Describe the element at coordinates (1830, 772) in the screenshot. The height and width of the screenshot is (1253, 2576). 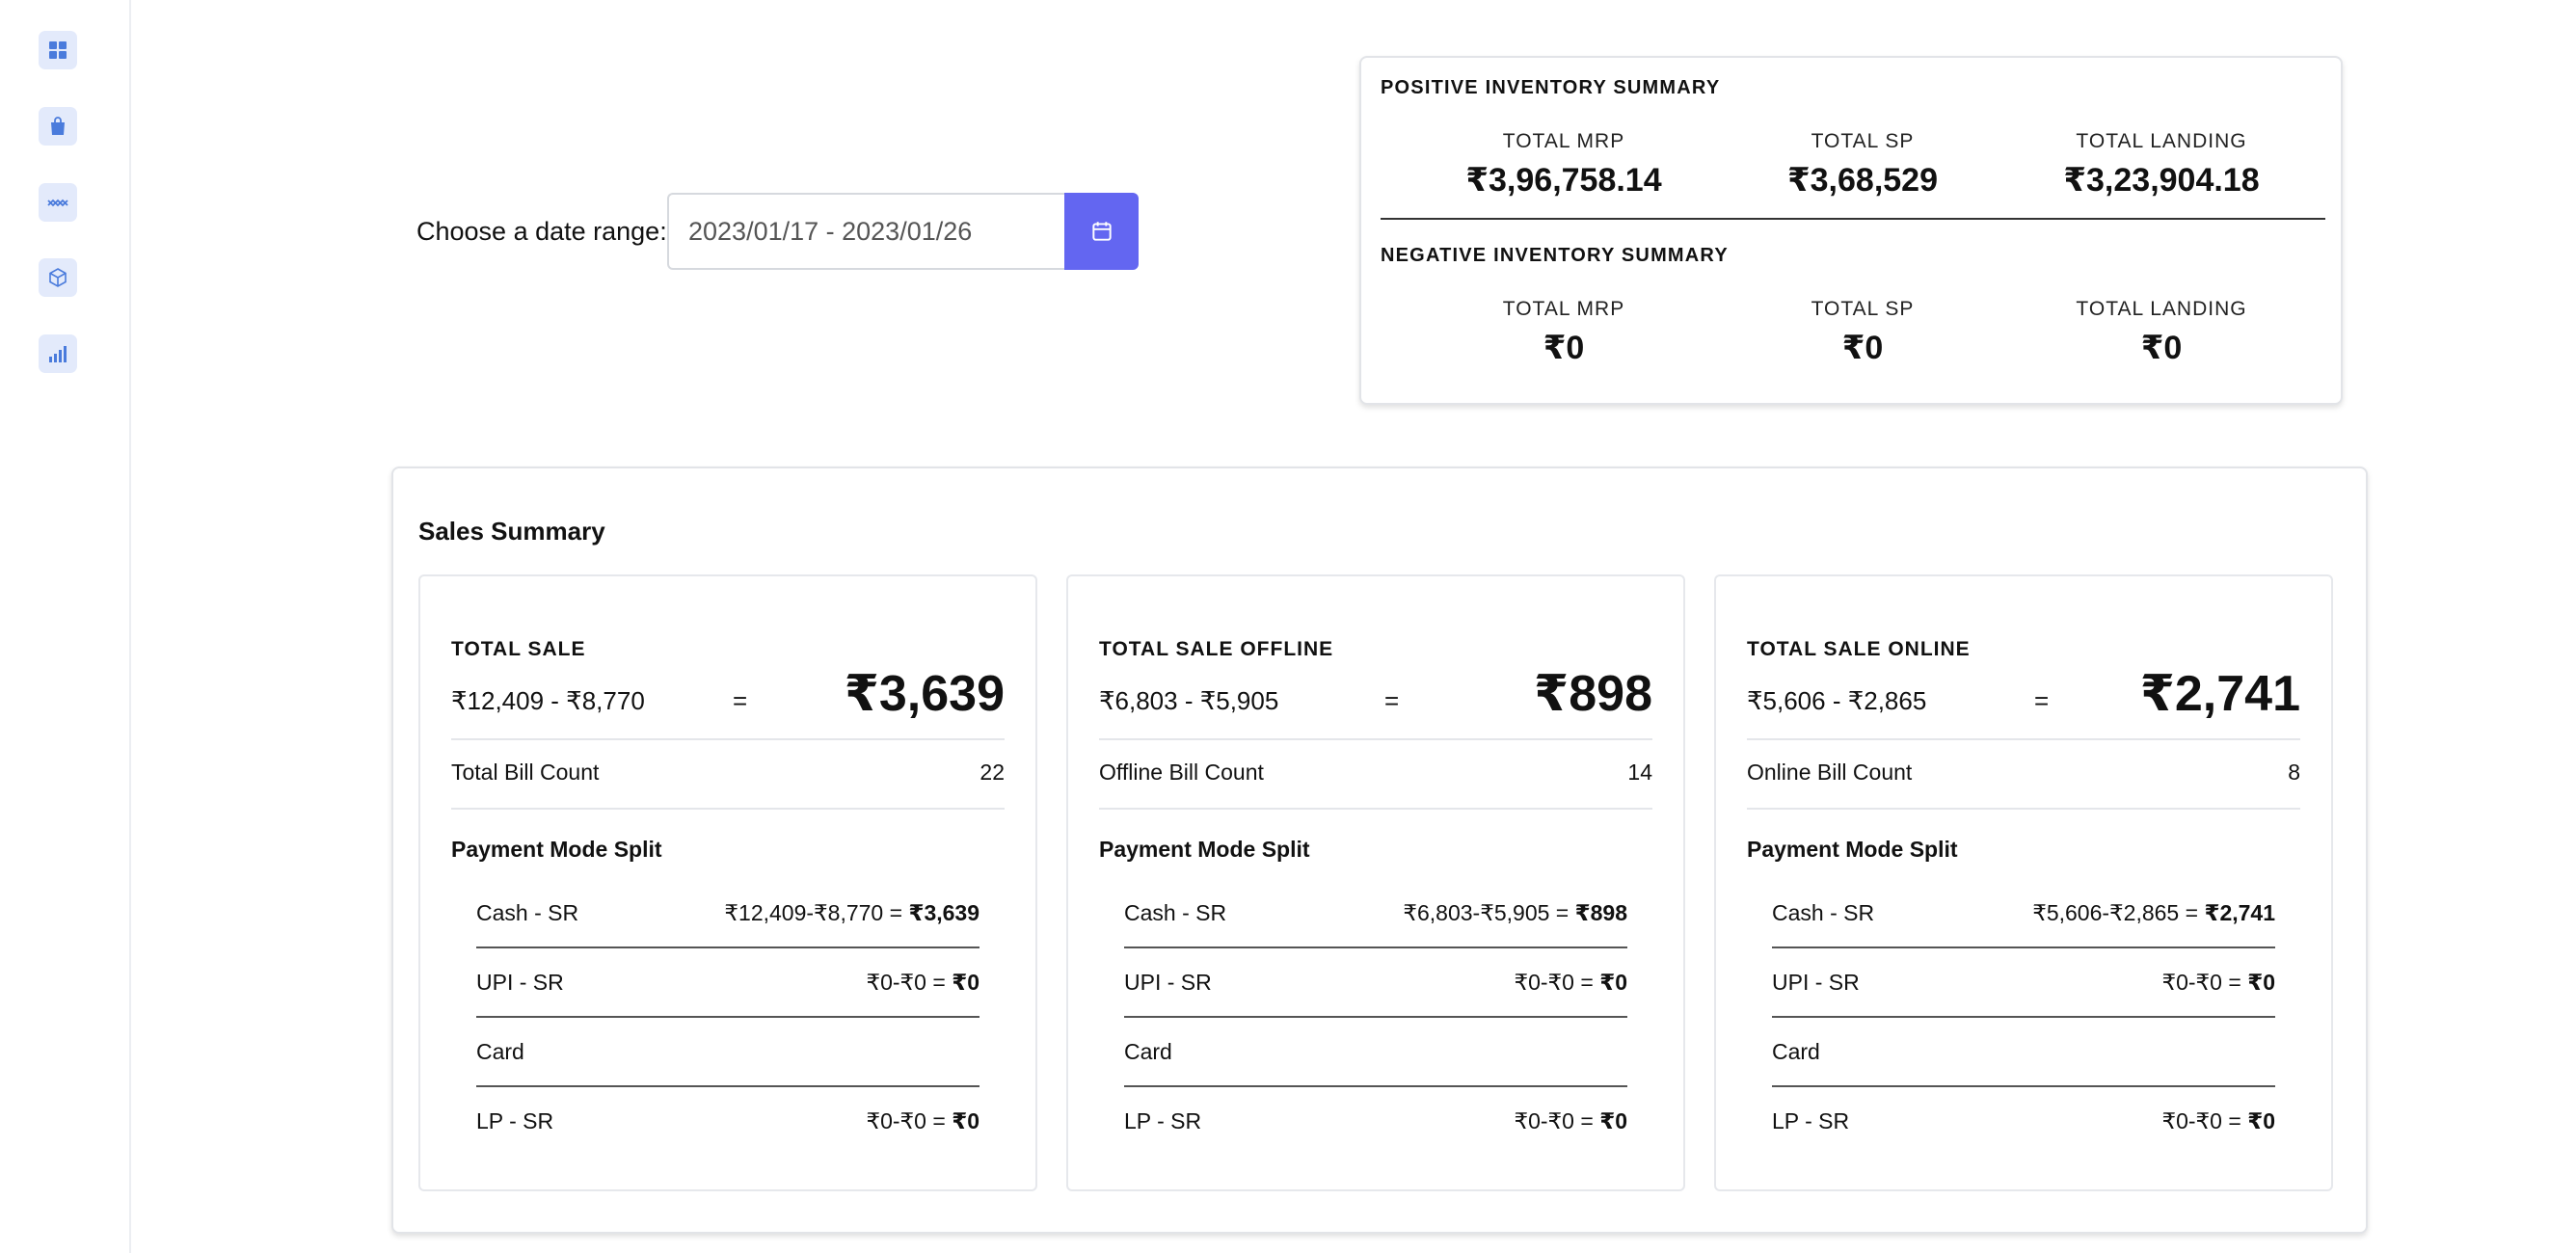
I see `bill-count-label: Online Bill Count` at that location.